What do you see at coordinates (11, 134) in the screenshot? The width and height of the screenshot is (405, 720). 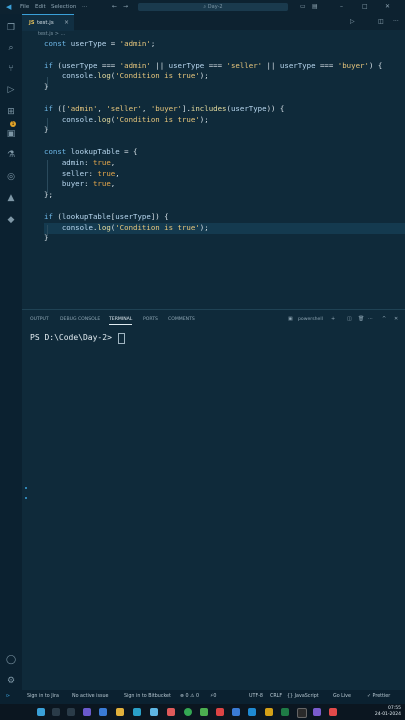 I see `remote-explorer-icon: ▣` at bounding box center [11, 134].